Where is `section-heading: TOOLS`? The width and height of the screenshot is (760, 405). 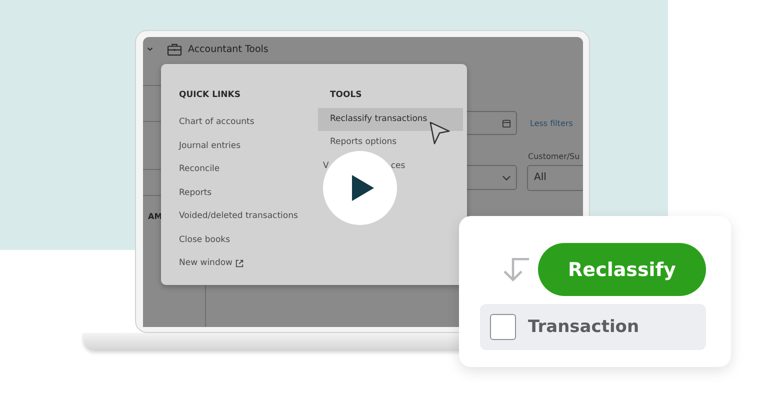 section-heading: TOOLS is located at coordinates (346, 96).